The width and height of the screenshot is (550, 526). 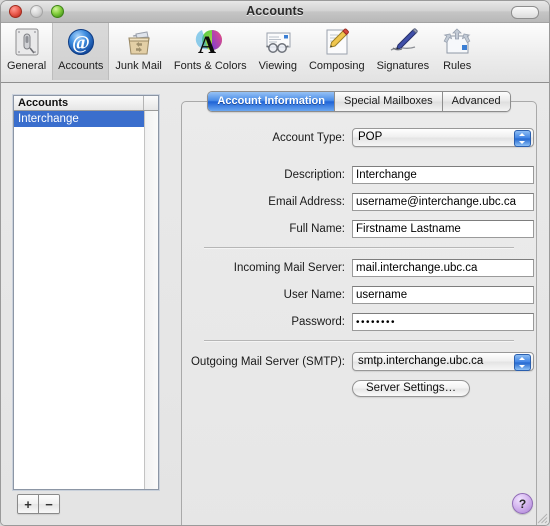 What do you see at coordinates (210, 66) in the screenshot?
I see `toolbar-label-fonts-colors: Fonts & Colors` at bounding box center [210, 66].